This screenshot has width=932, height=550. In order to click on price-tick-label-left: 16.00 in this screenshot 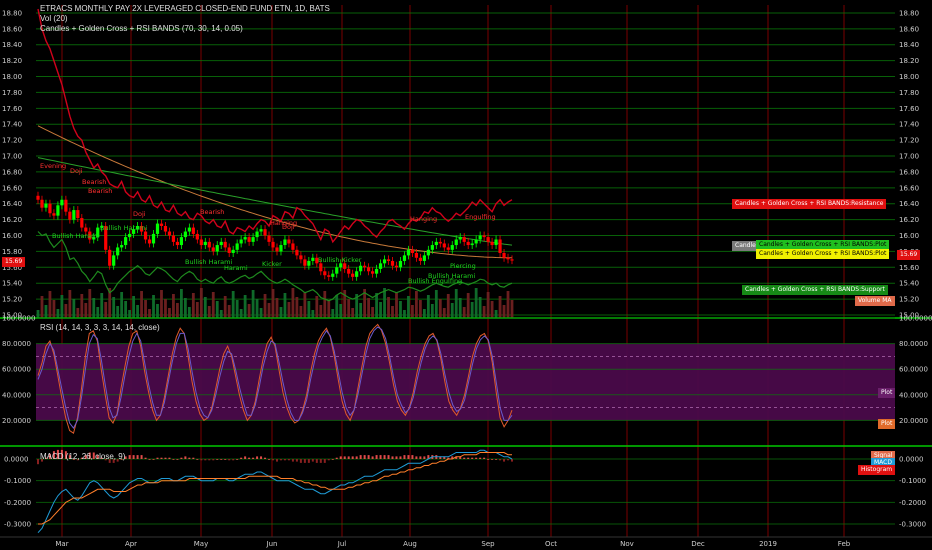, I will do `click(12, 236)`.